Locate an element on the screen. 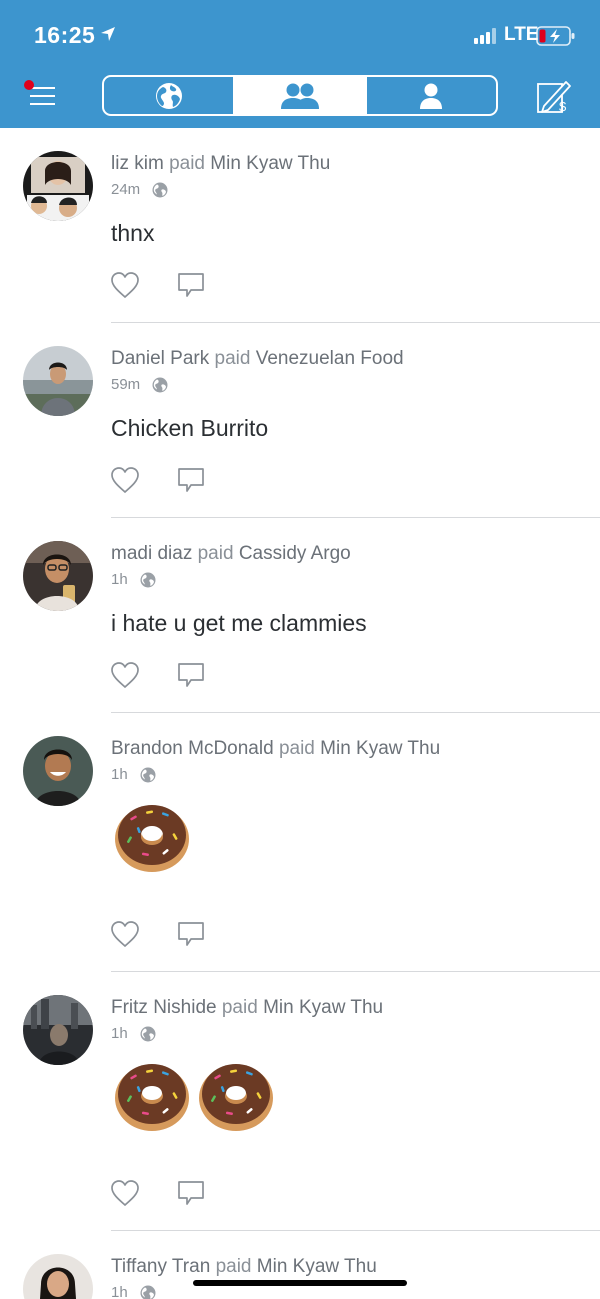 This screenshot has height=1299, width=600. tab-personal is located at coordinates (430, 95).